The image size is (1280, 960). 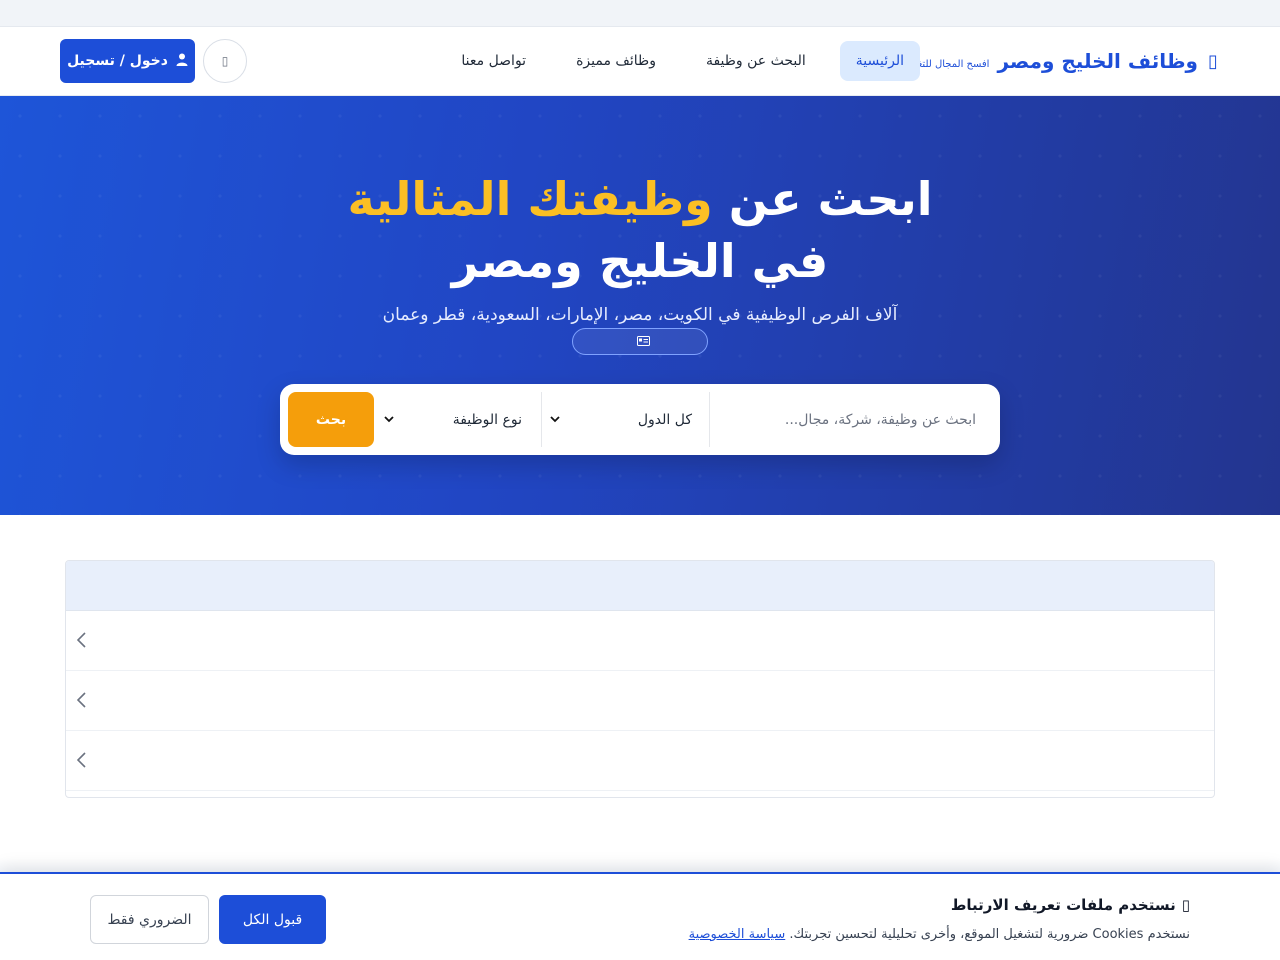 I want to click on country-select-value: كل الدول, so click(x=664, y=420).